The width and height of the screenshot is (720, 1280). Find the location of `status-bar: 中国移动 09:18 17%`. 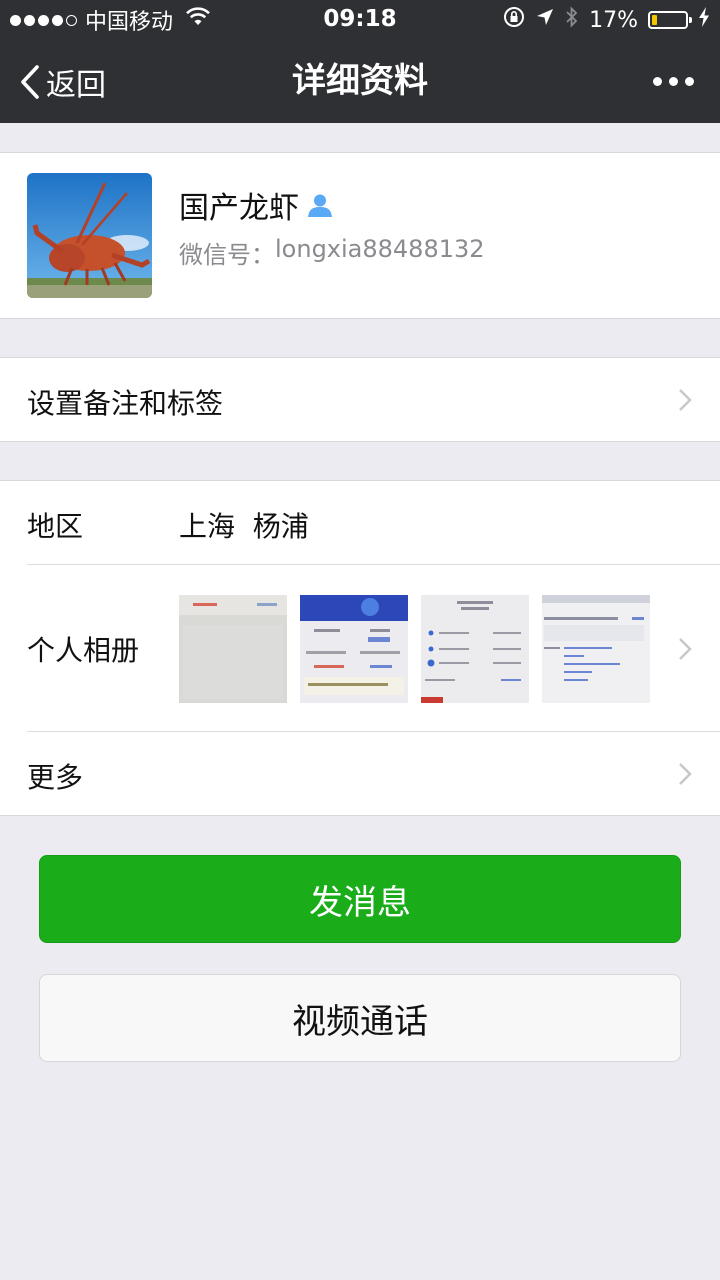

status-bar: 中国移动 09:18 17% is located at coordinates (360, 20).